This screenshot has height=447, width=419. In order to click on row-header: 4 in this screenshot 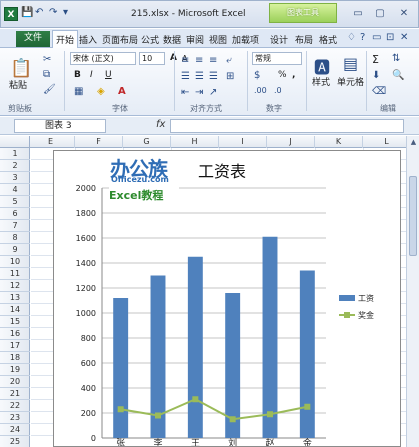, I will do `click(15, 190)`.